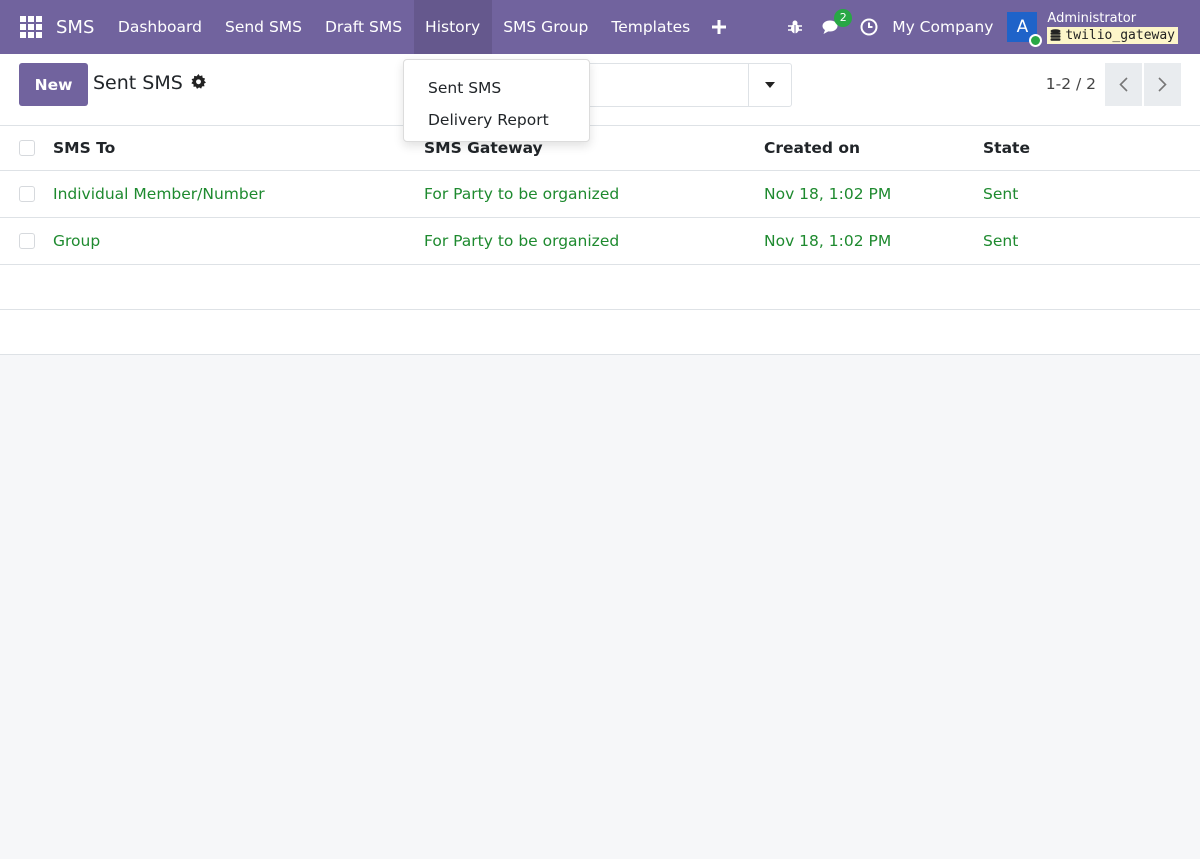 Image resolution: width=1200 pixels, height=859 pixels. I want to click on database-name: twilio_gateway, so click(1120, 35).